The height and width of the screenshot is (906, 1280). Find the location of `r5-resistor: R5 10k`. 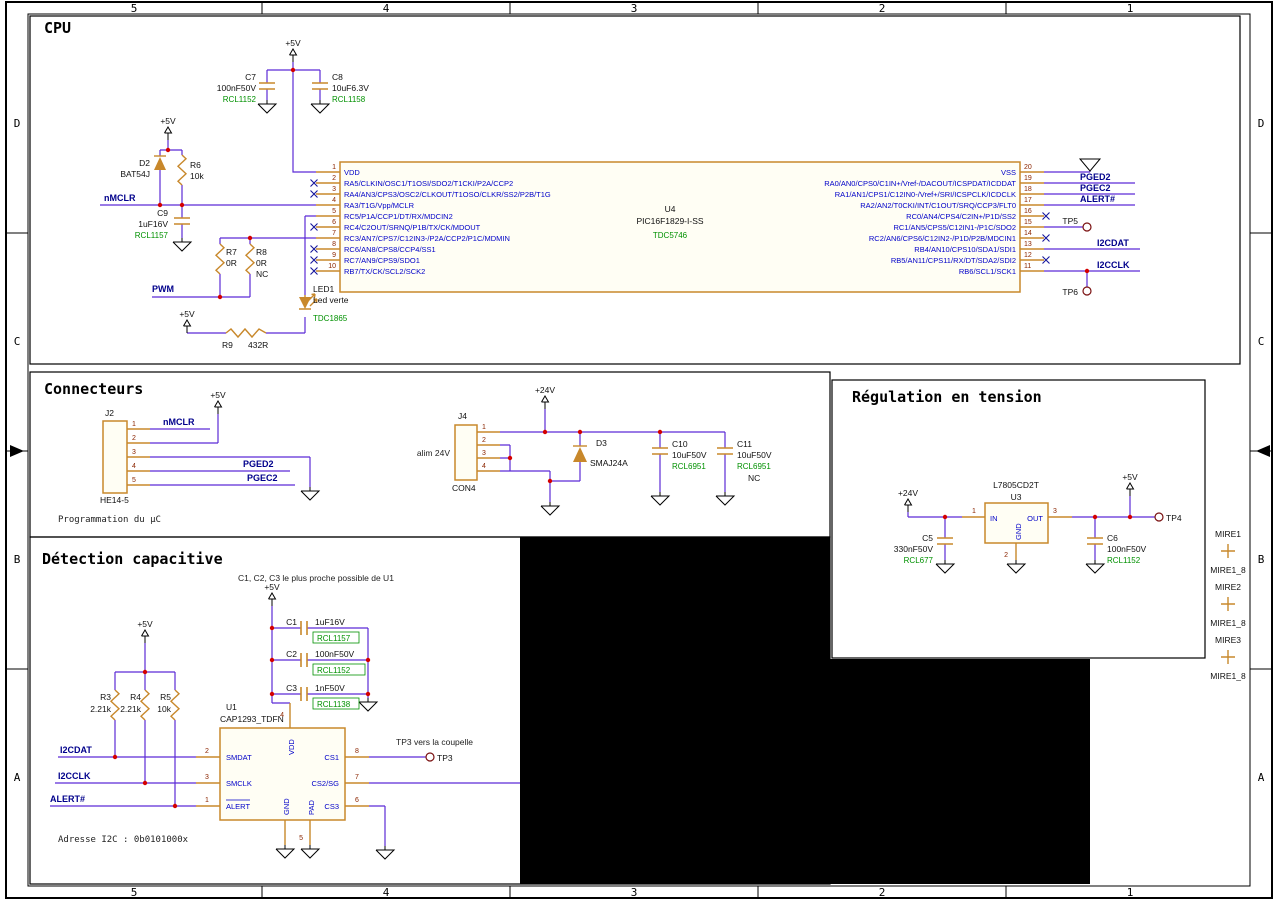

r5-resistor: R5 10k is located at coordinates (168, 705).